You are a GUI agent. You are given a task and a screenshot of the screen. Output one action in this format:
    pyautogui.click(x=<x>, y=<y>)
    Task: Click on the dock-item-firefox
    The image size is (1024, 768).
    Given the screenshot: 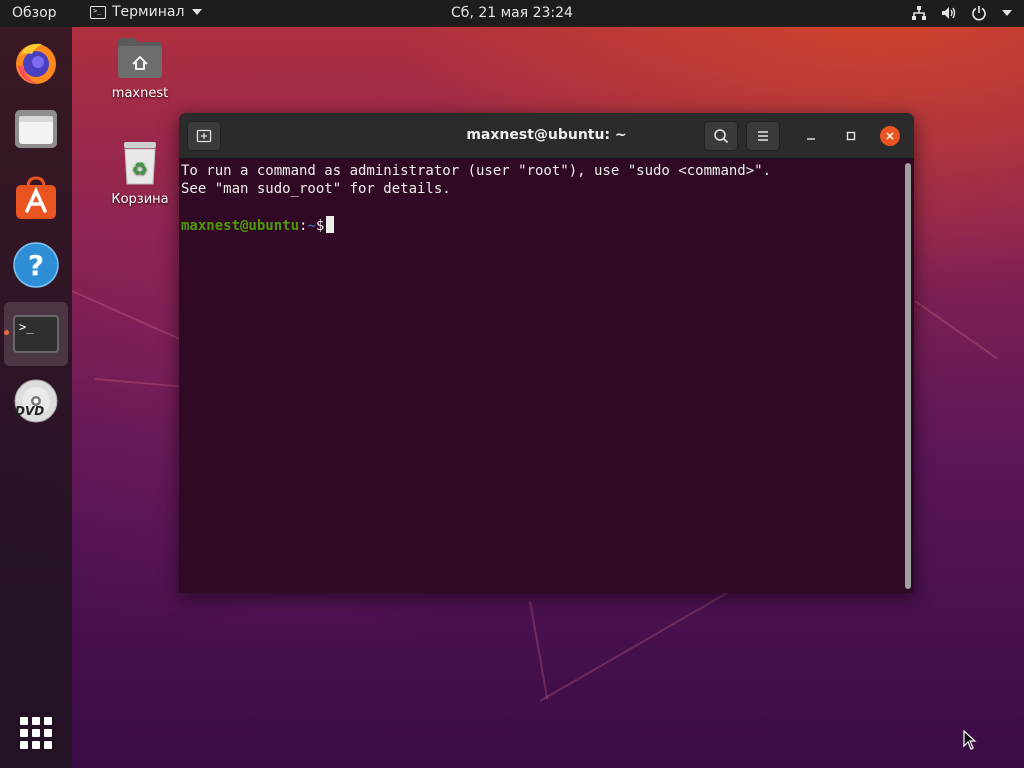 What is the action you would take?
    pyautogui.click(x=36, y=62)
    